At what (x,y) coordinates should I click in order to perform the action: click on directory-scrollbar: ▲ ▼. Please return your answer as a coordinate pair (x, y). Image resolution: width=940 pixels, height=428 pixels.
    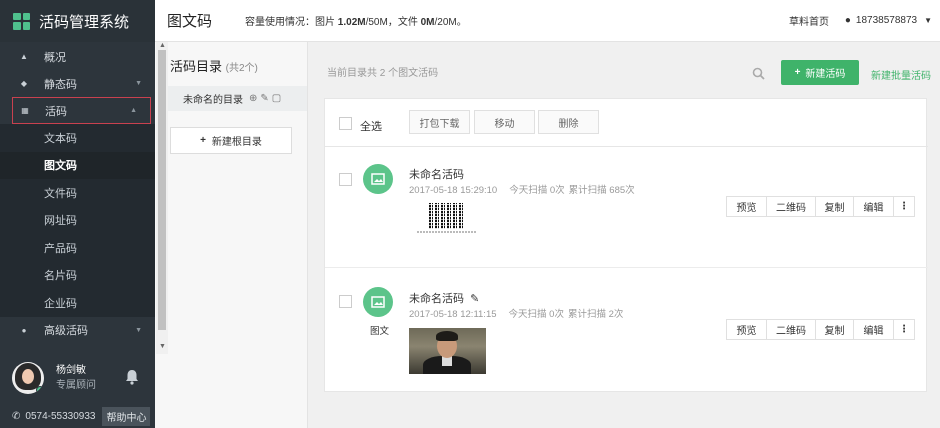
    Looking at the image, I should click on (162, 198).